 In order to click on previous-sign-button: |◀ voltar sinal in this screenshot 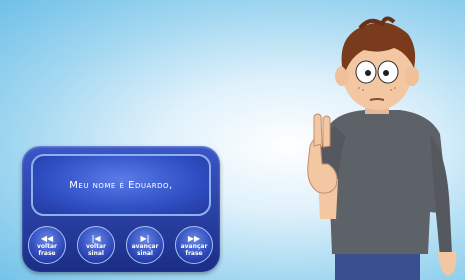, I will do `click(96, 245)`.